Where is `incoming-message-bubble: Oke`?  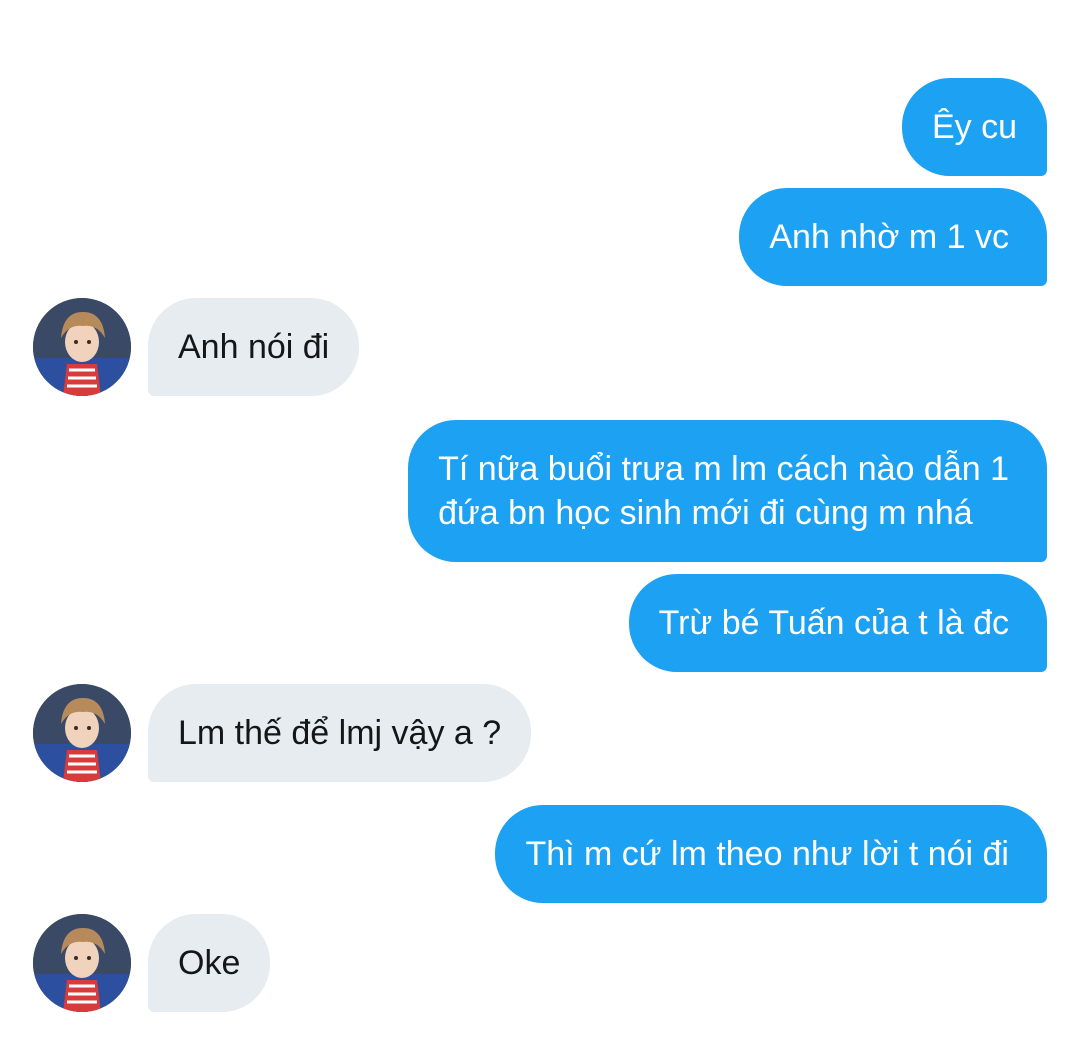
incoming-message-bubble: Oke is located at coordinates (209, 963).